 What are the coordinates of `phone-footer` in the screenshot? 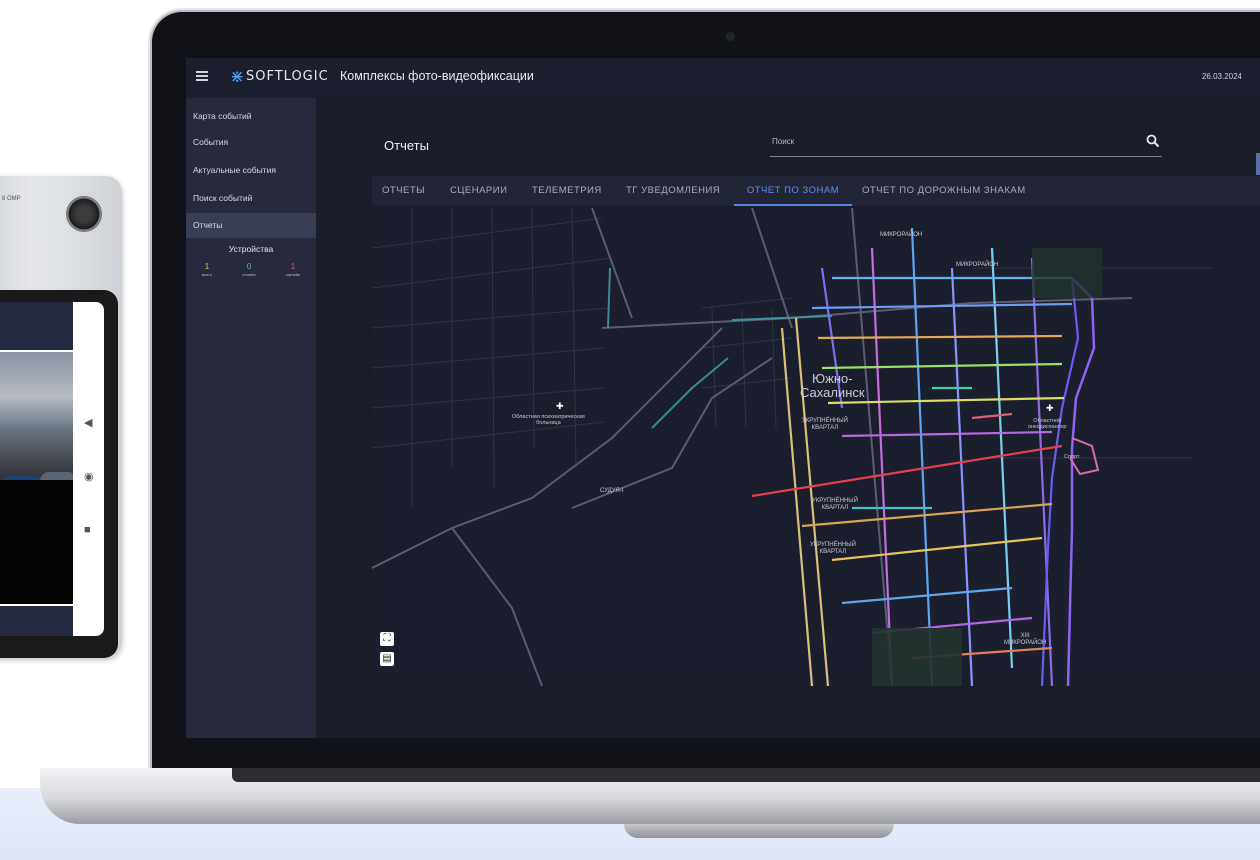 It's located at (36, 621).